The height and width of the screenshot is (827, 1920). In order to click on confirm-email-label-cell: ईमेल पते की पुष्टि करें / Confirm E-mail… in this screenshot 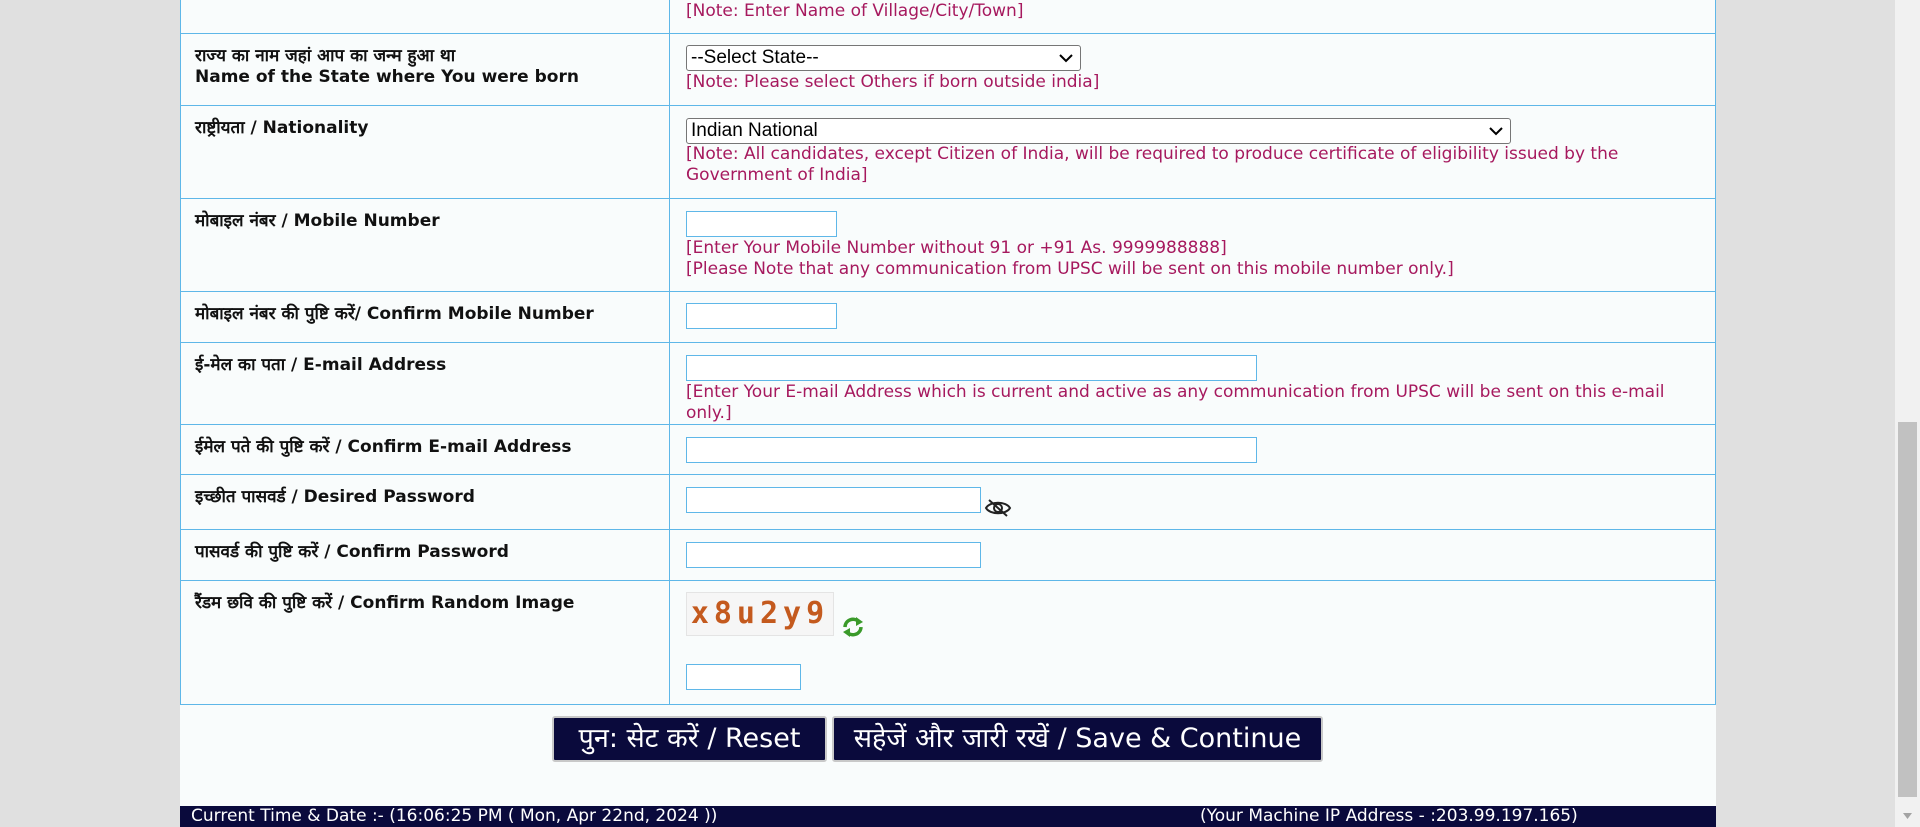, I will do `click(425, 449)`.